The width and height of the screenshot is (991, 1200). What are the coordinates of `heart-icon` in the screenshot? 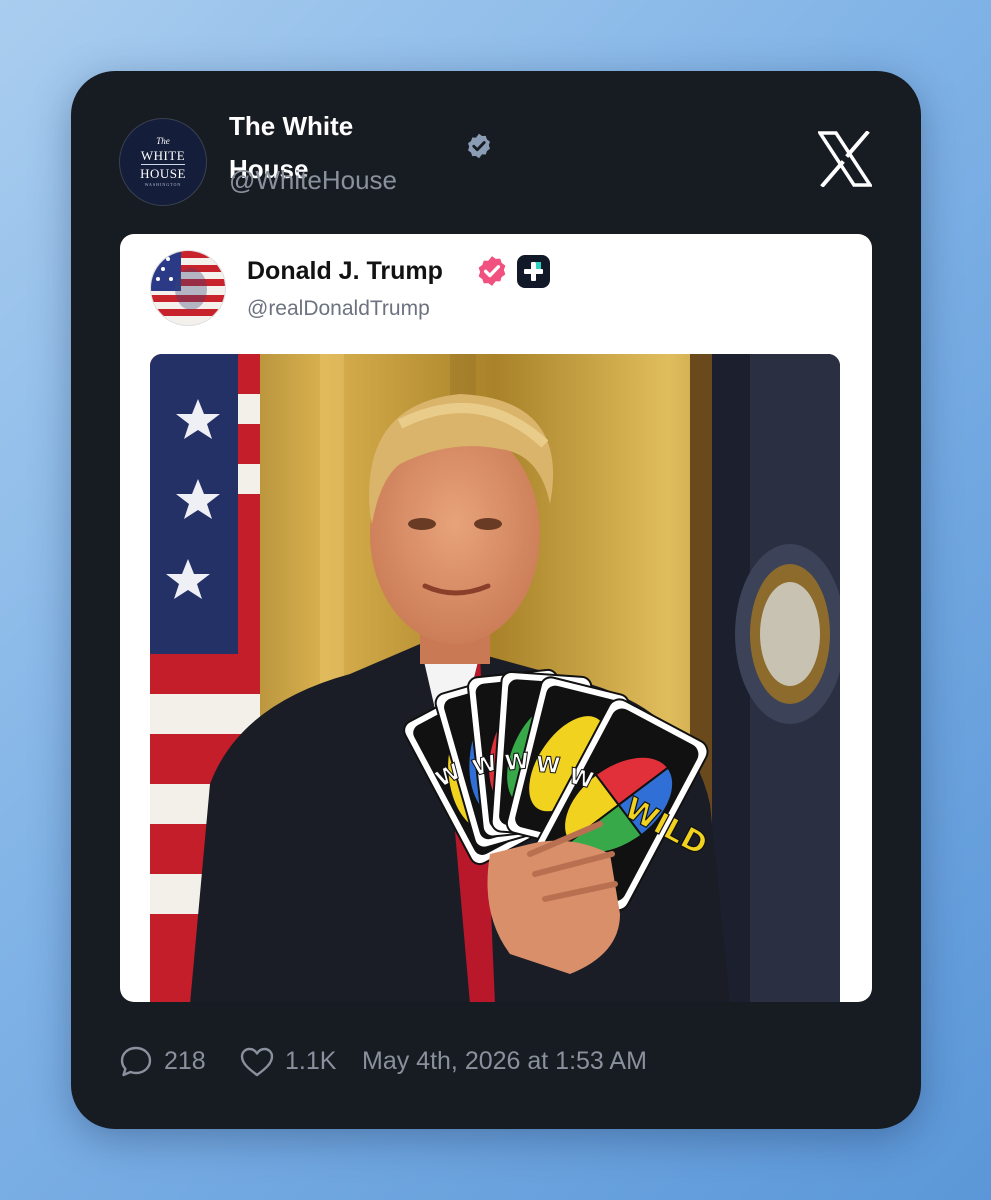 It's located at (257, 1062).